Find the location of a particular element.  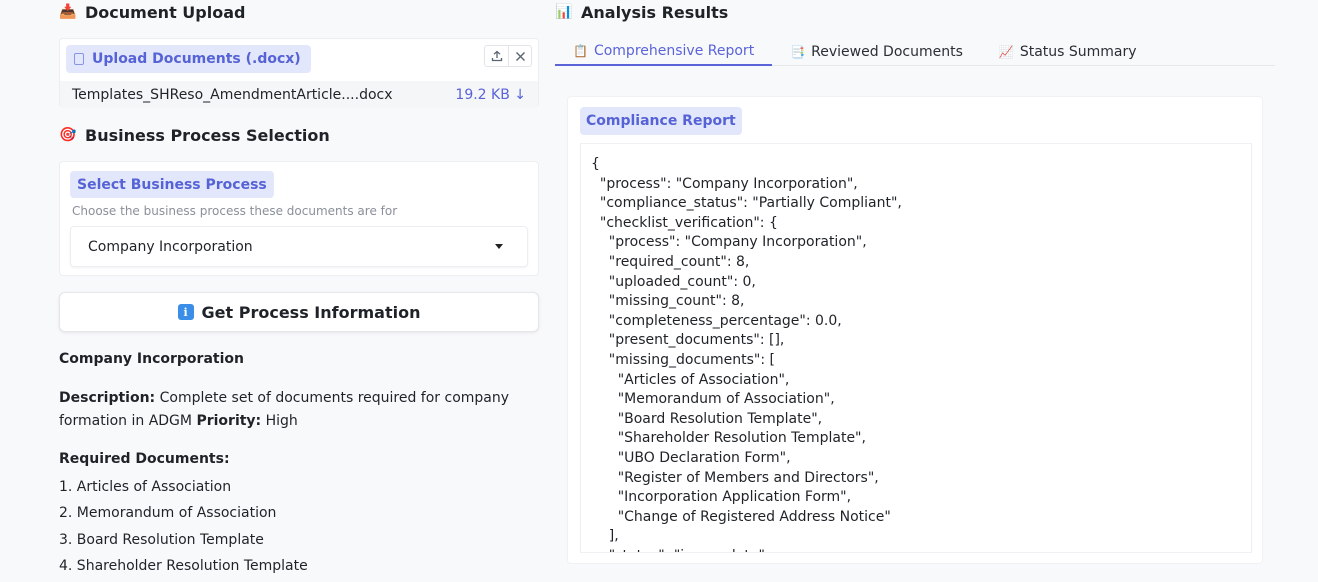

analysis-results-heading: 📊 Analysis Results is located at coordinates (641, 12).